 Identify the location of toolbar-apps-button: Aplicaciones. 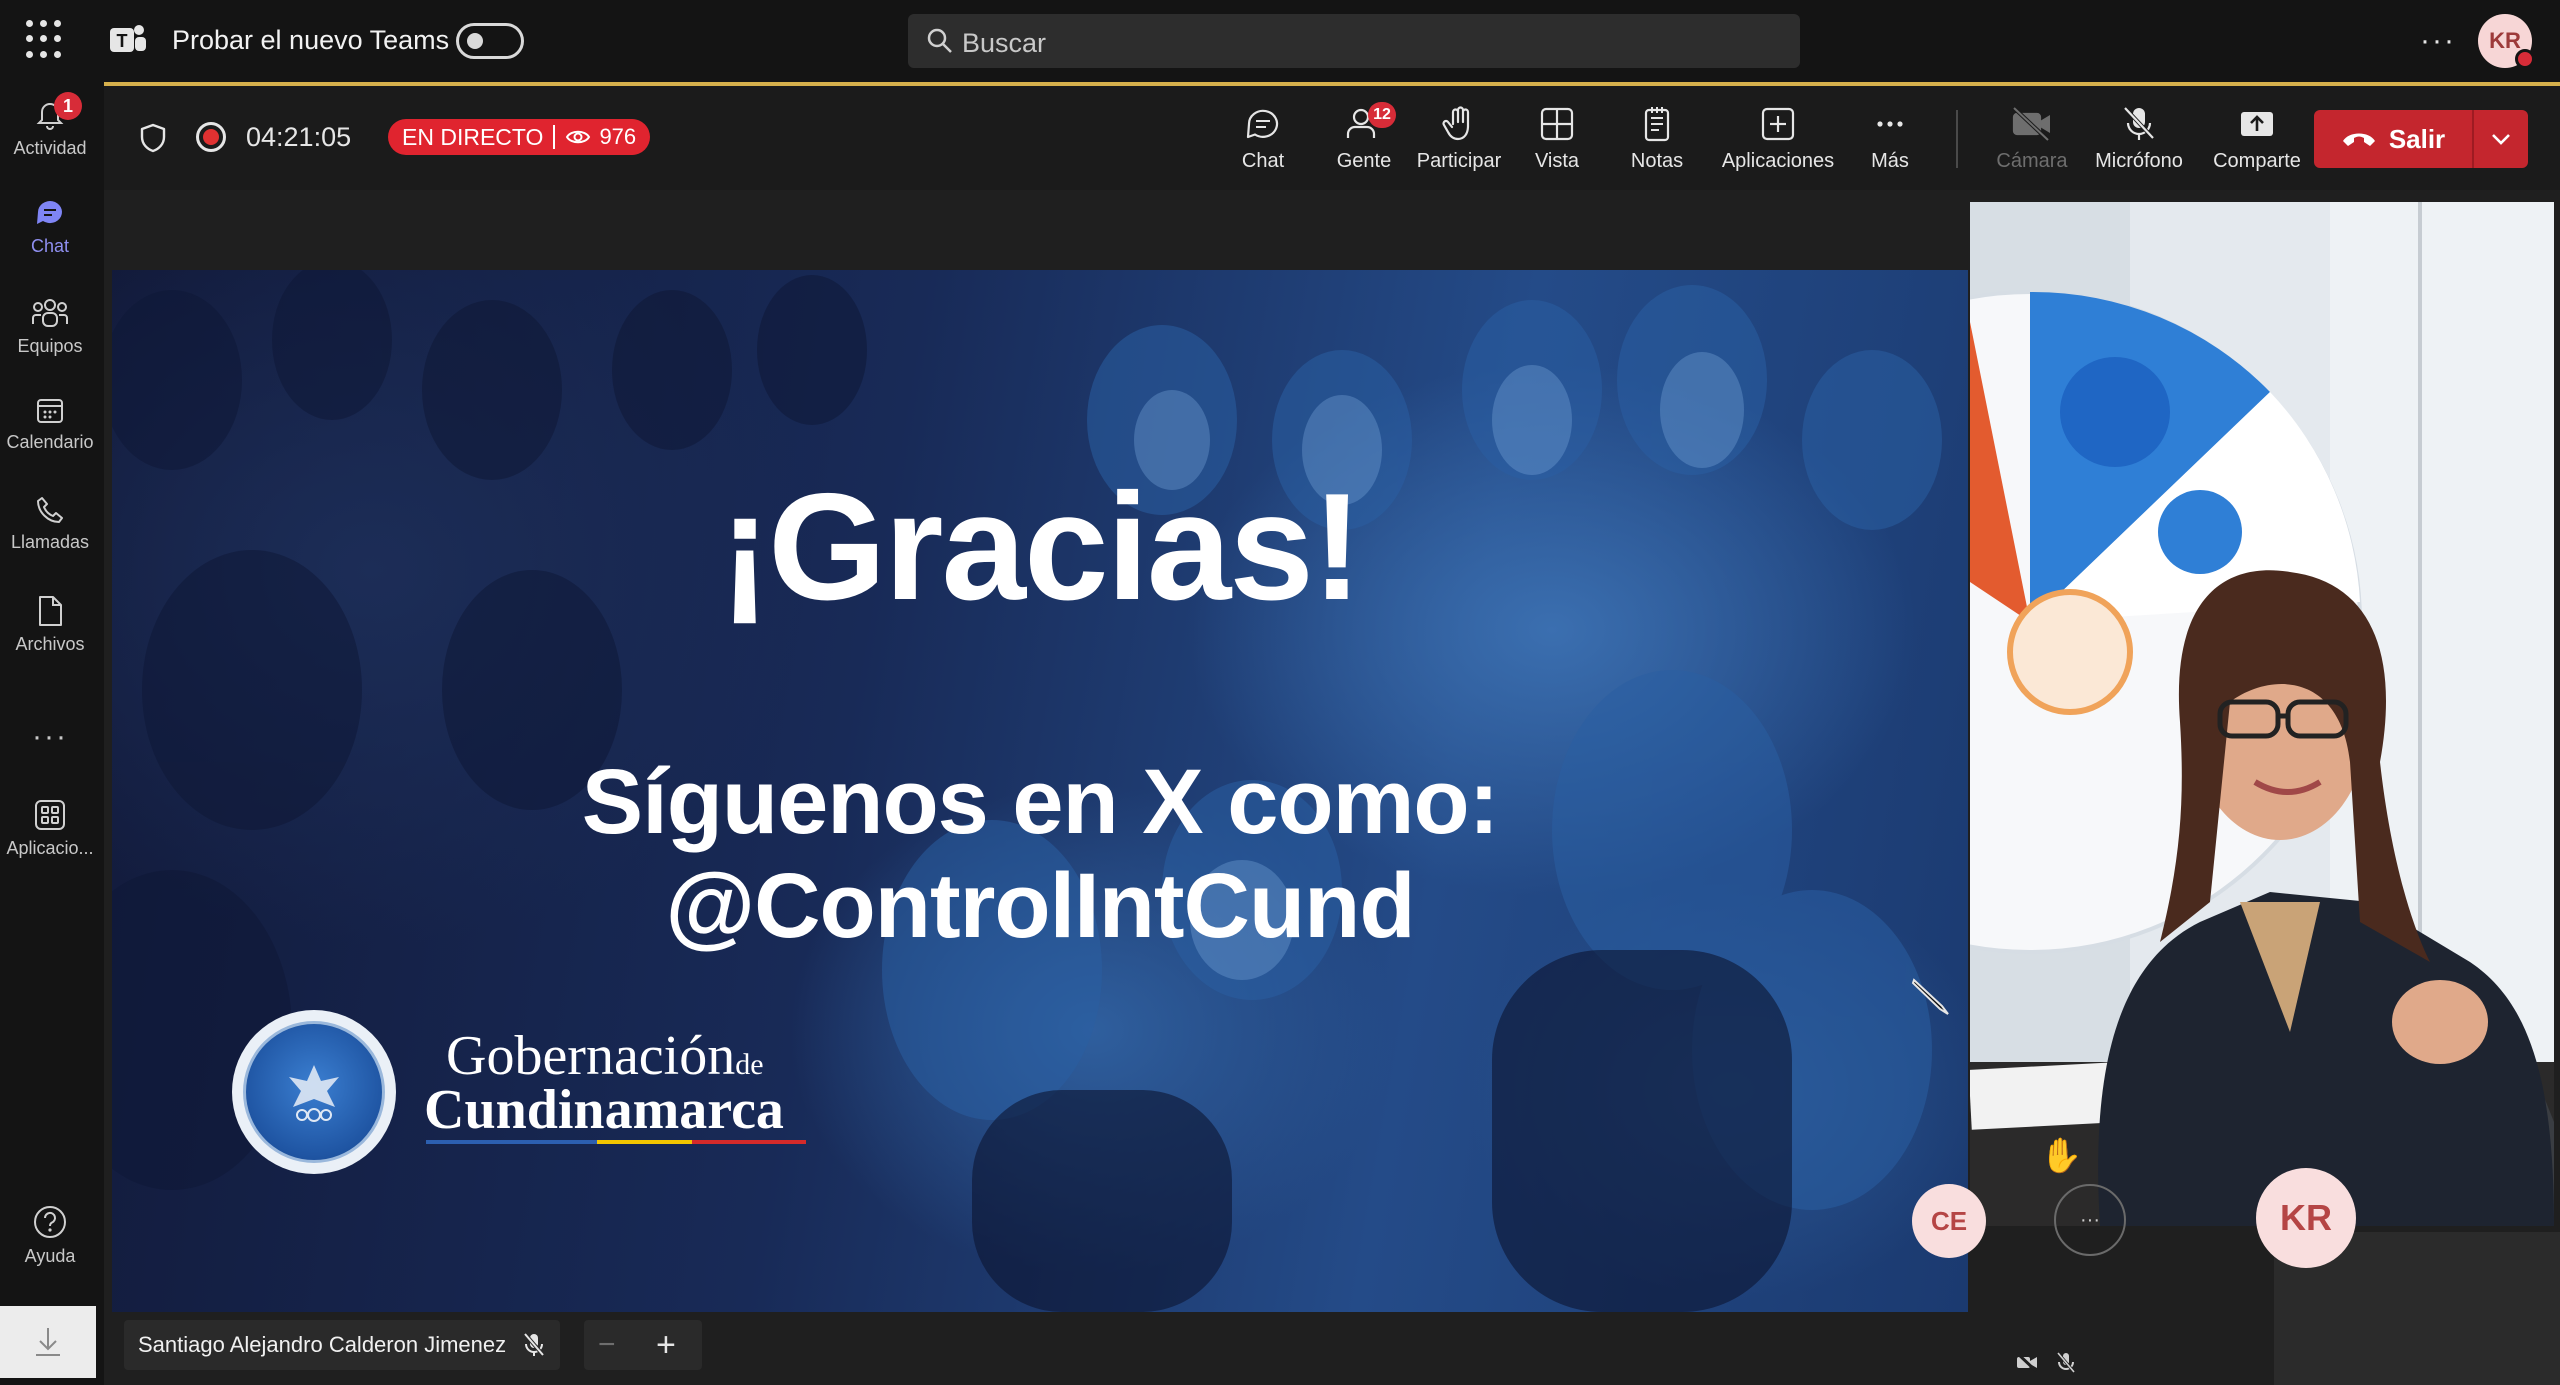
(1778, 139).